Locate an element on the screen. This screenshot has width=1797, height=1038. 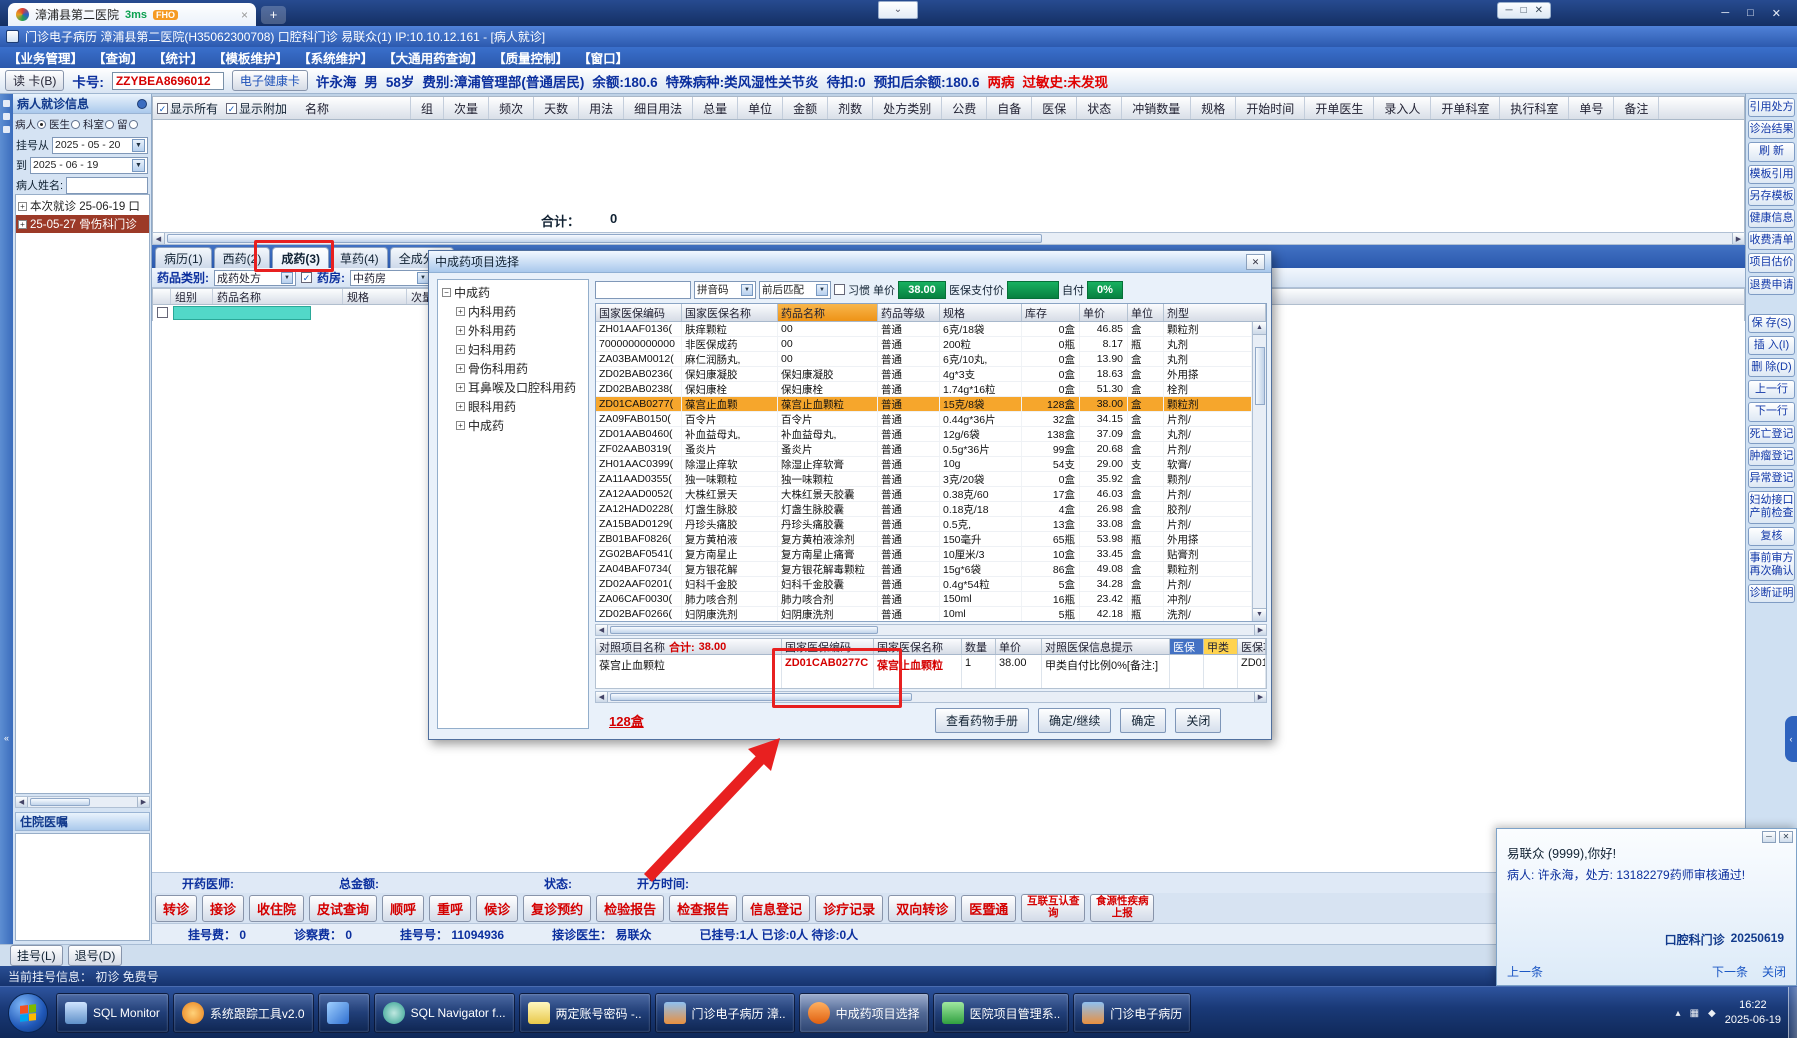
order-column-header: 用法 is located at coordinates (602, 108).